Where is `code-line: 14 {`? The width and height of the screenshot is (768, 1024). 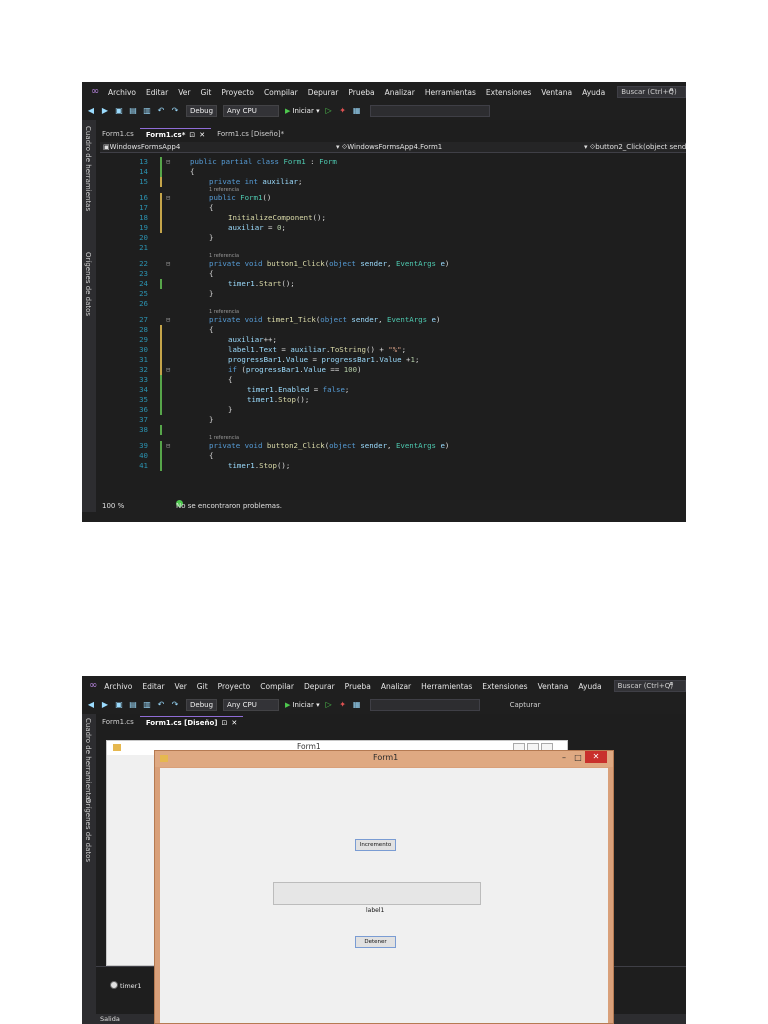
code-line: 14 { is located at coordinates (393, 172).